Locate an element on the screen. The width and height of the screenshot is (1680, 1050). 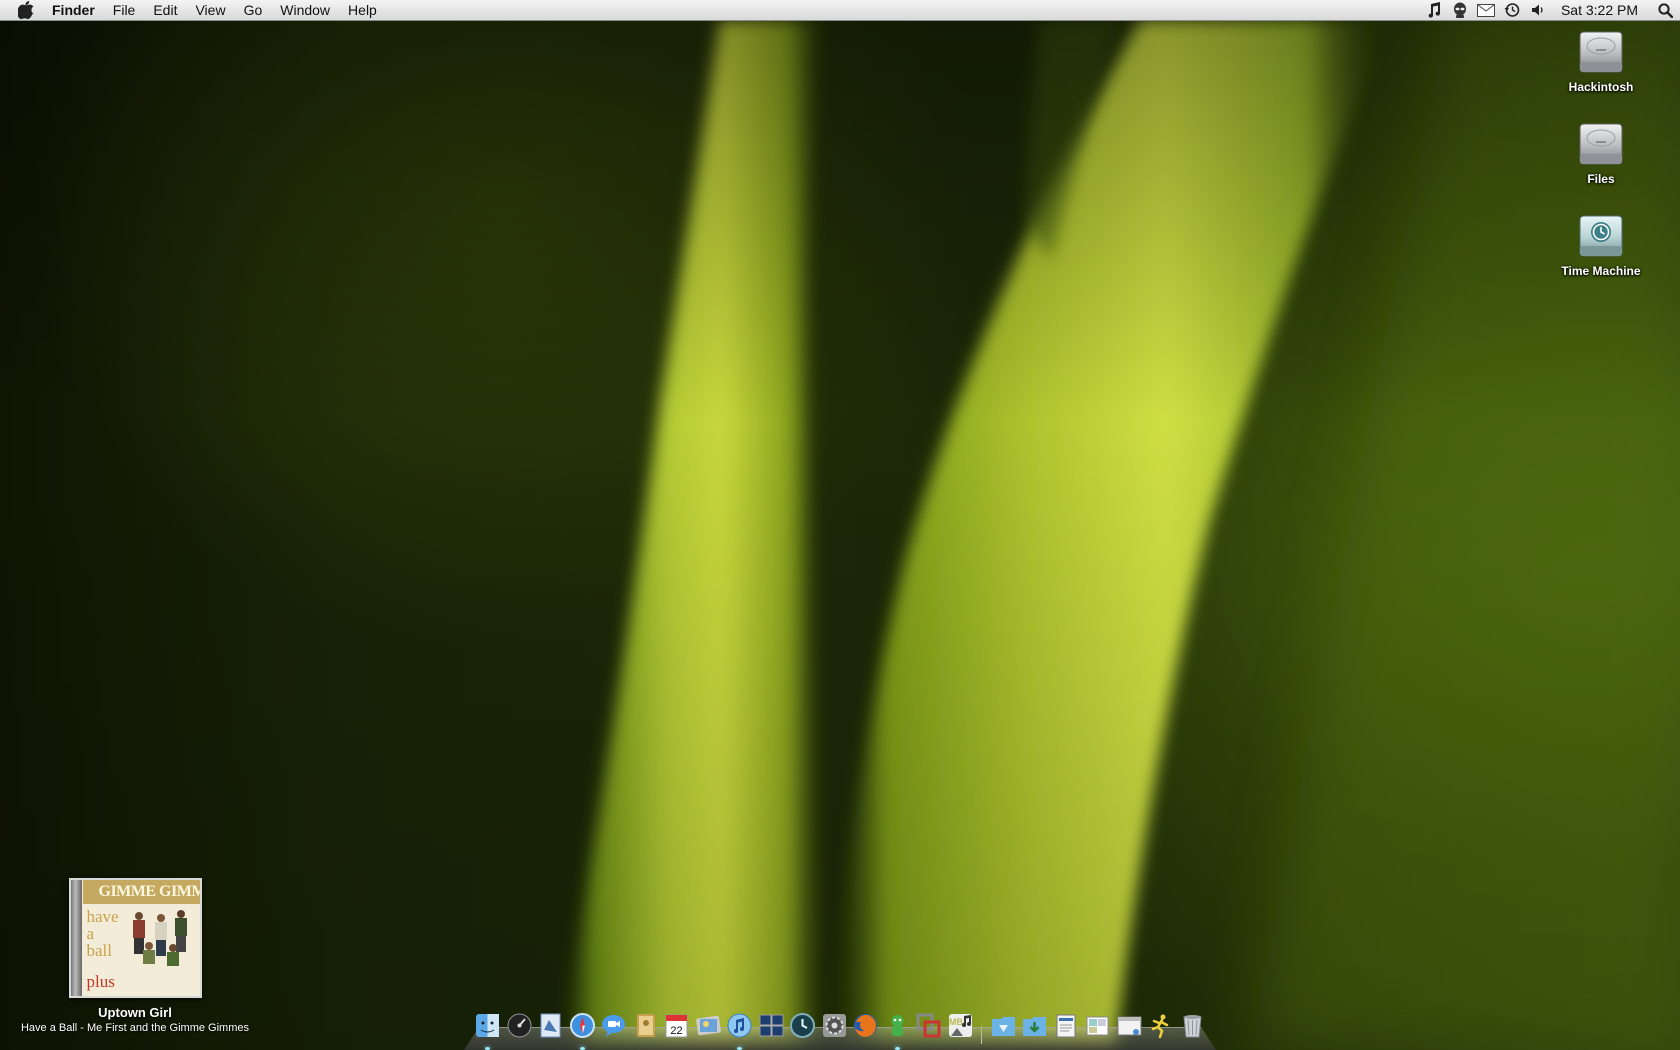
dock-item-safari is located at coordinates (582, 1031).